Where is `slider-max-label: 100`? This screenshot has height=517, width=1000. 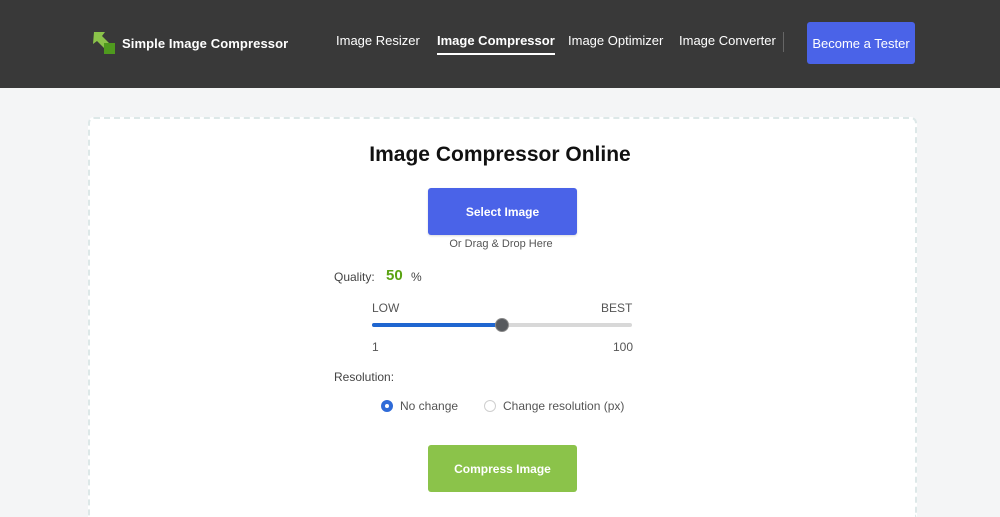
slider-max-label: 100 is located at coordinates (623, 347).